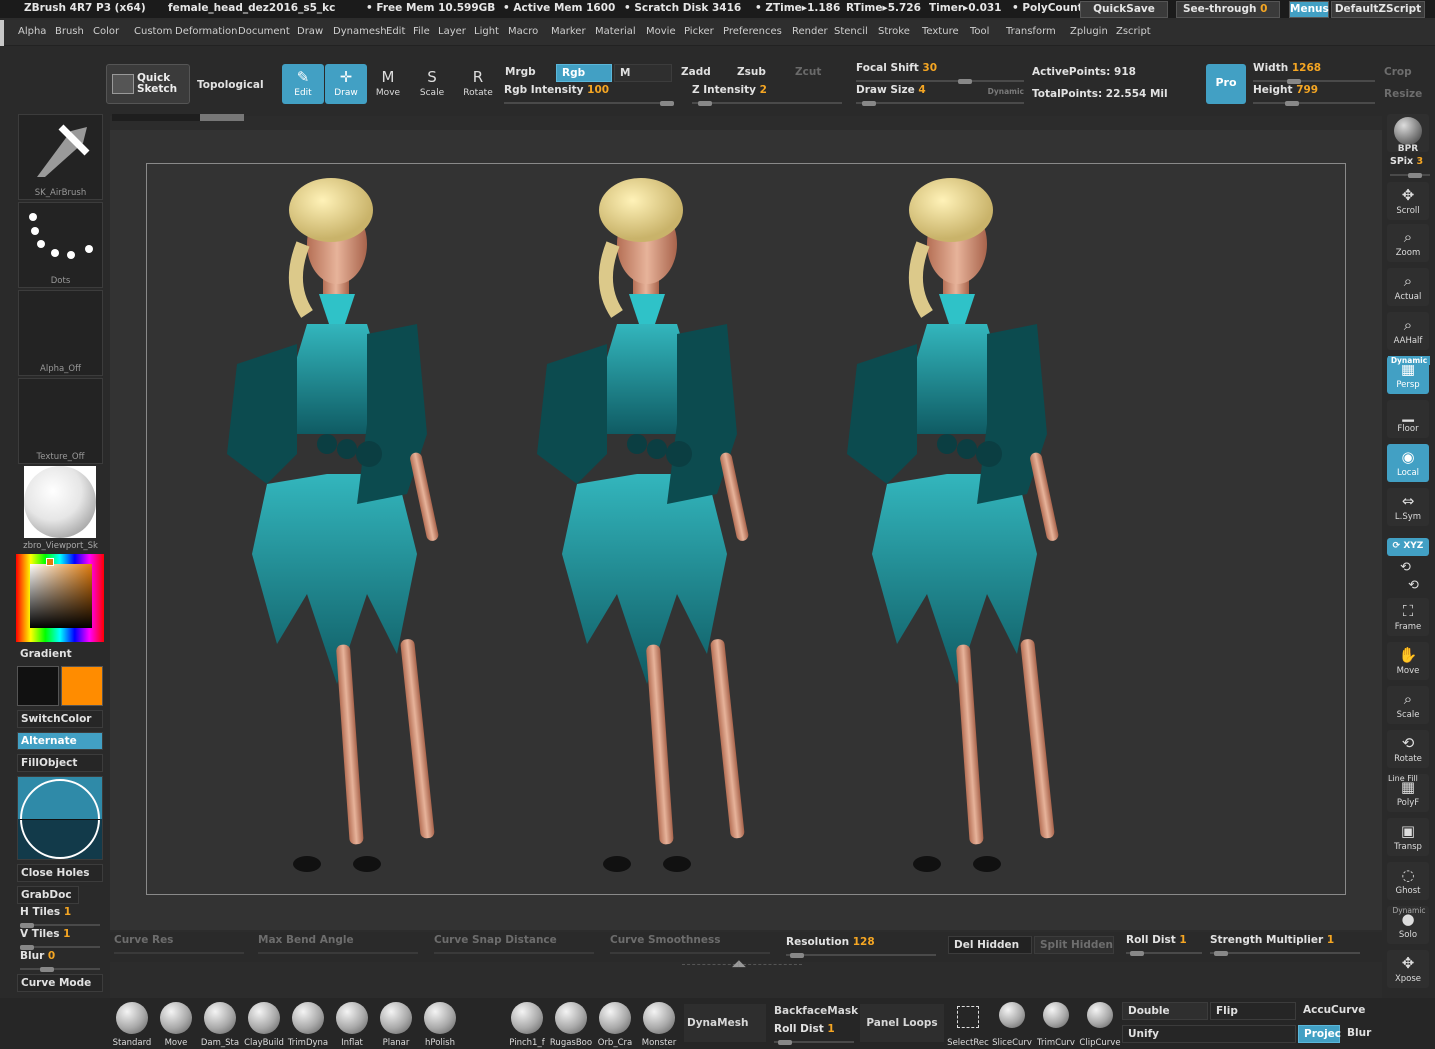  What do you see at coordinates (523, 31) in the screenshot?
I see `menu-macro: Macro` at bounding box center [523, 31].